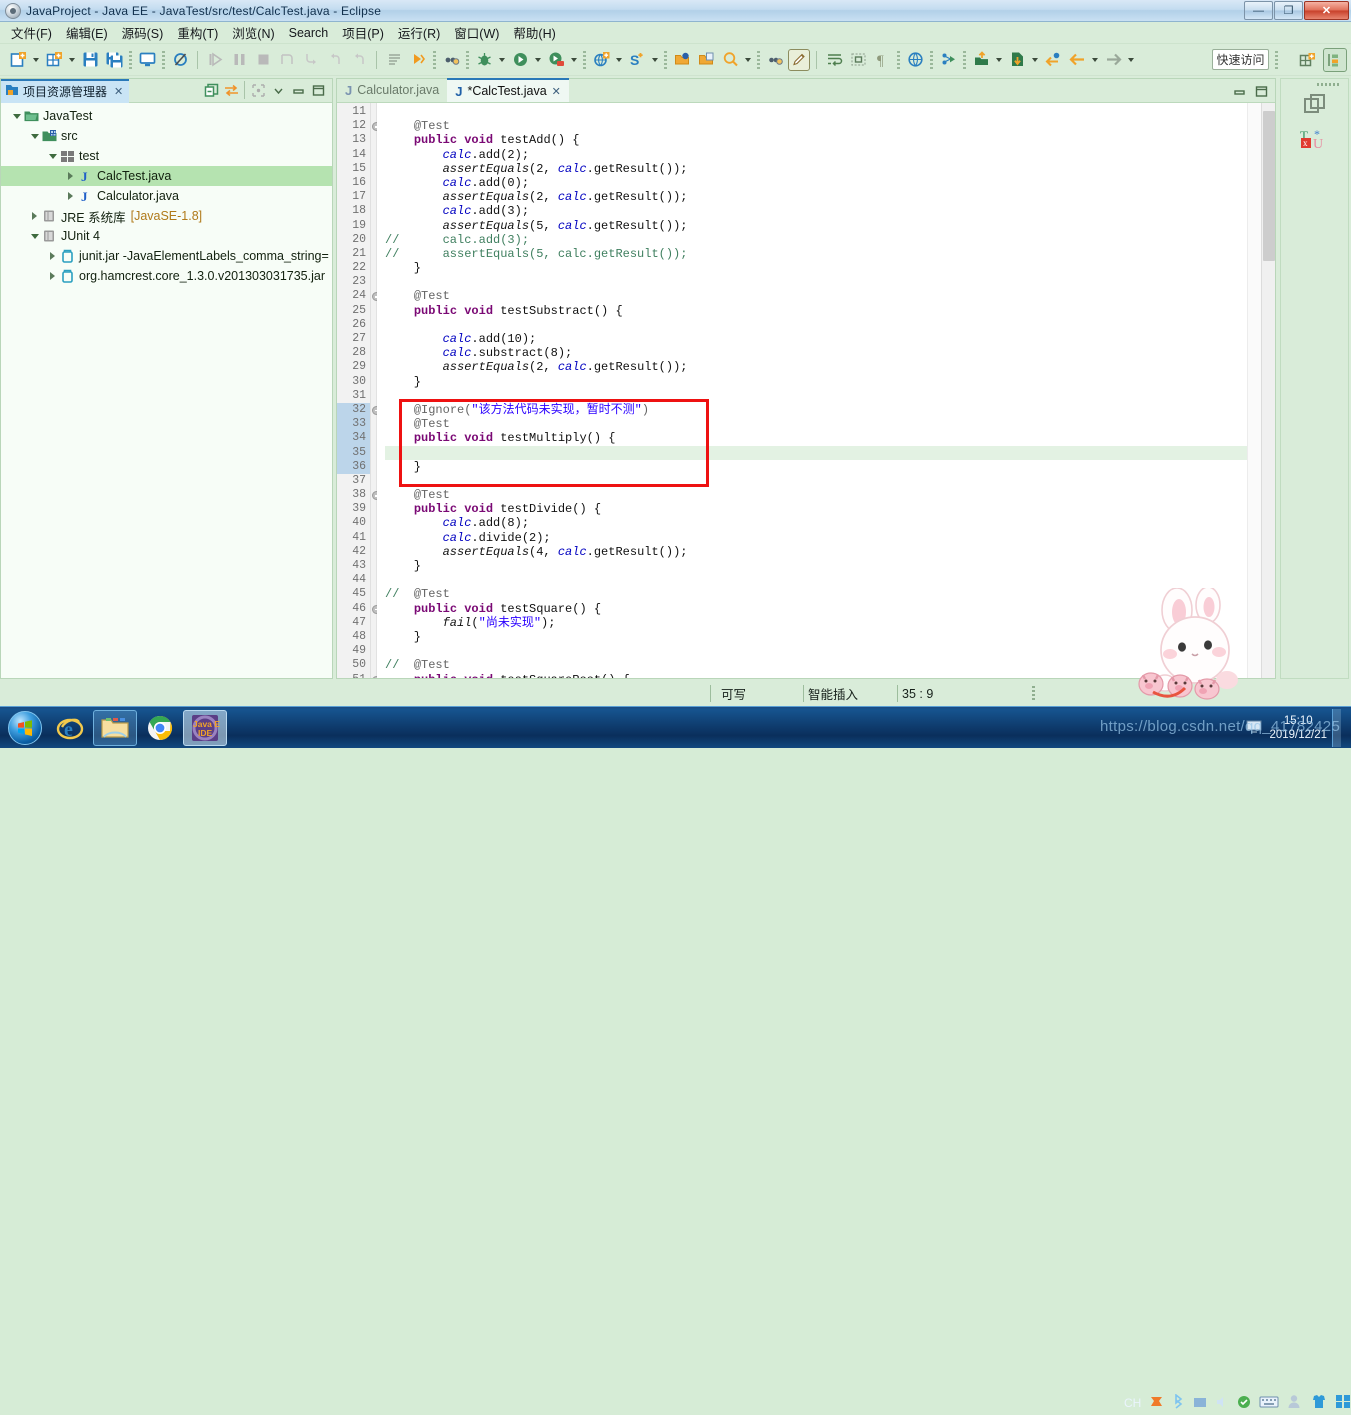 This screenshot has height=1415, width=1351. I want to click on editor-tab: J *CalcTest.java ✕, so click(508, 90).